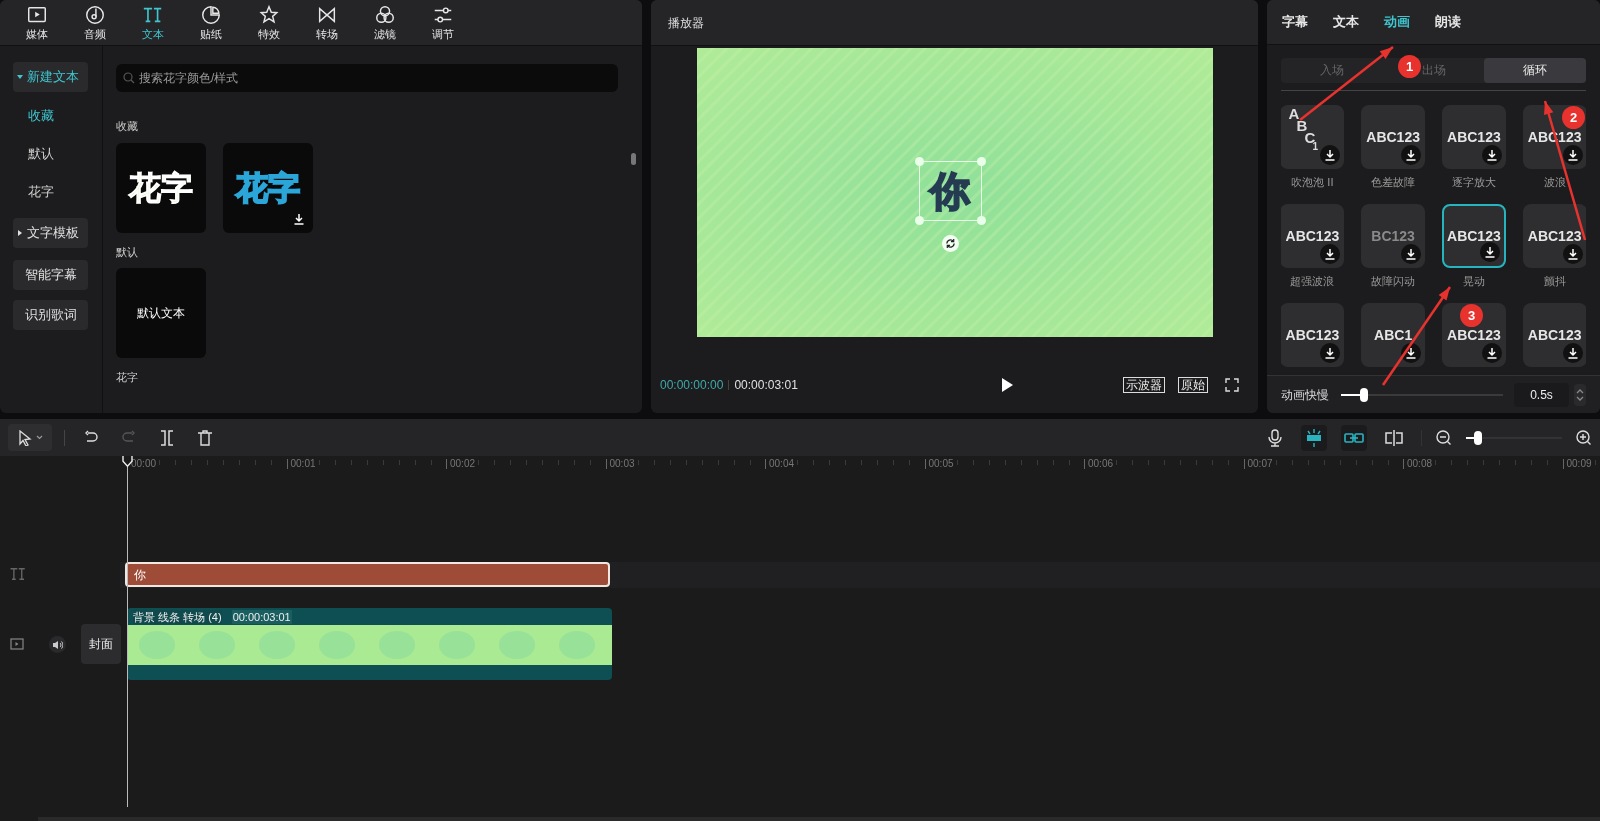  I want to click on preset-name: 波浪, so click(1554, 183).